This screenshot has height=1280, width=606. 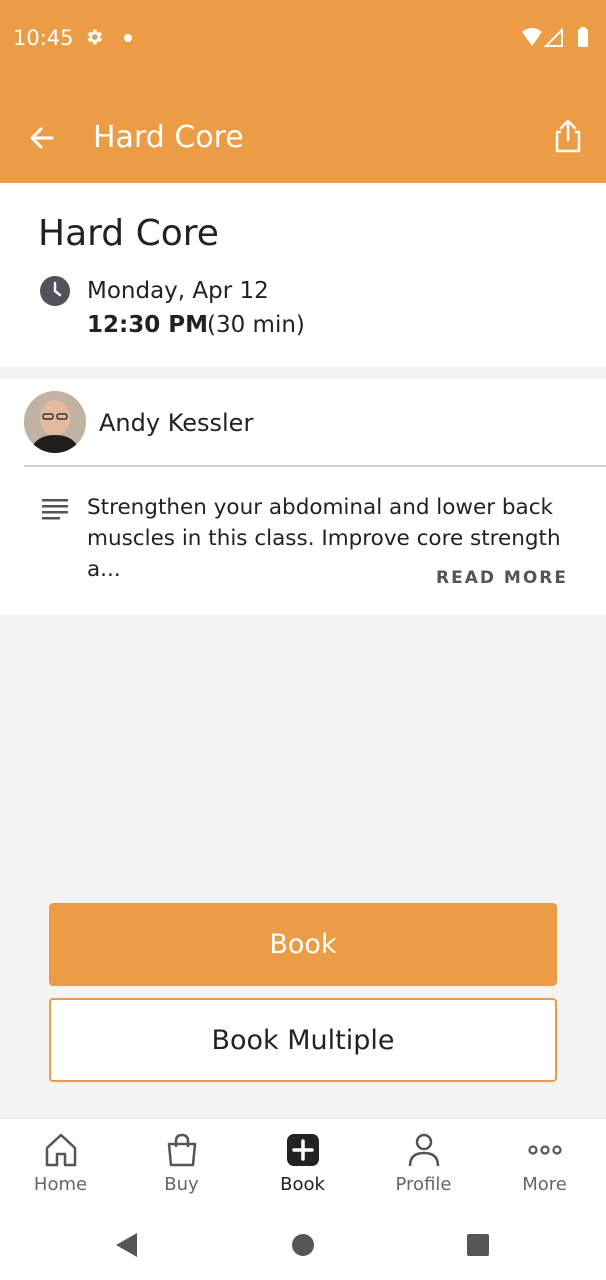 I want to click on system-recents-icon, so click(x=478, y=1245).